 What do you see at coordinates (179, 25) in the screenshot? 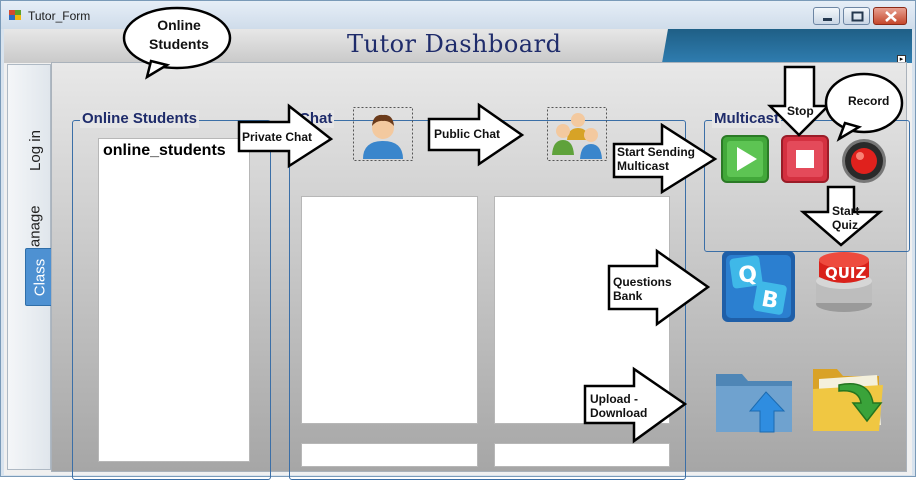
I see `callout-line: Online` at bounding box center [179, 25].